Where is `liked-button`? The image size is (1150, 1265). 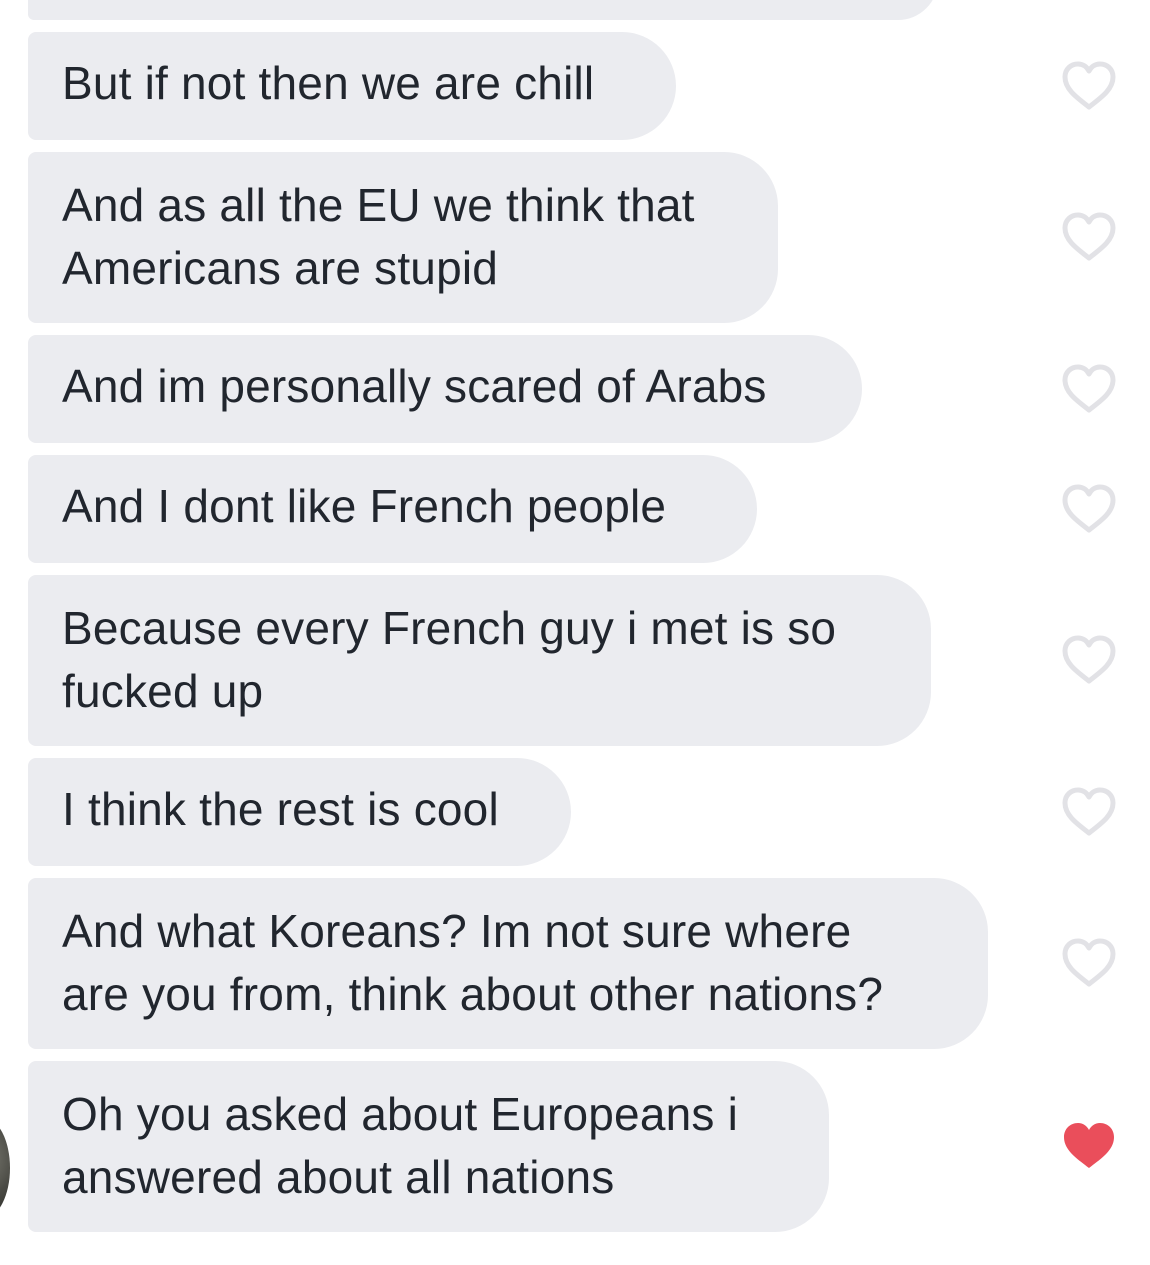
liked-button is located at coordinates (1089, 1146).